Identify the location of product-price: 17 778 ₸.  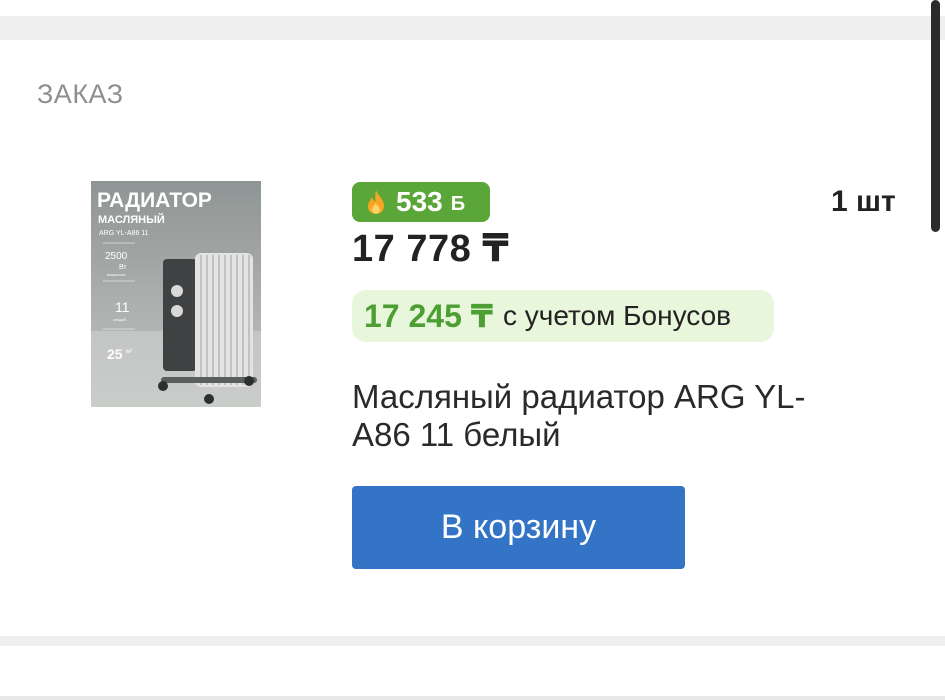
(431, 249).